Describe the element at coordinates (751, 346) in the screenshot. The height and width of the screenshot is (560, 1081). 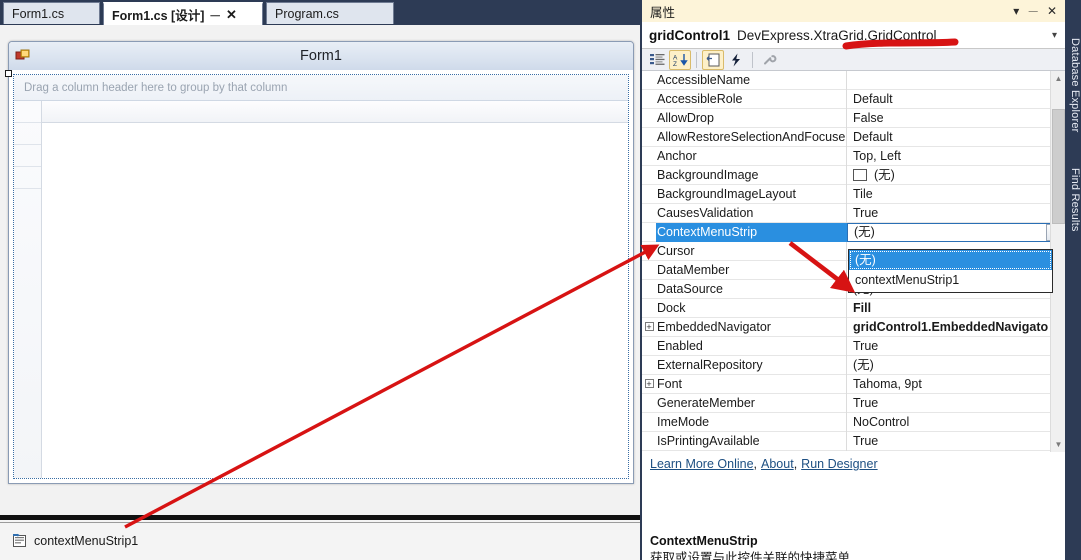
I see `property-name: Enabled` at that location.